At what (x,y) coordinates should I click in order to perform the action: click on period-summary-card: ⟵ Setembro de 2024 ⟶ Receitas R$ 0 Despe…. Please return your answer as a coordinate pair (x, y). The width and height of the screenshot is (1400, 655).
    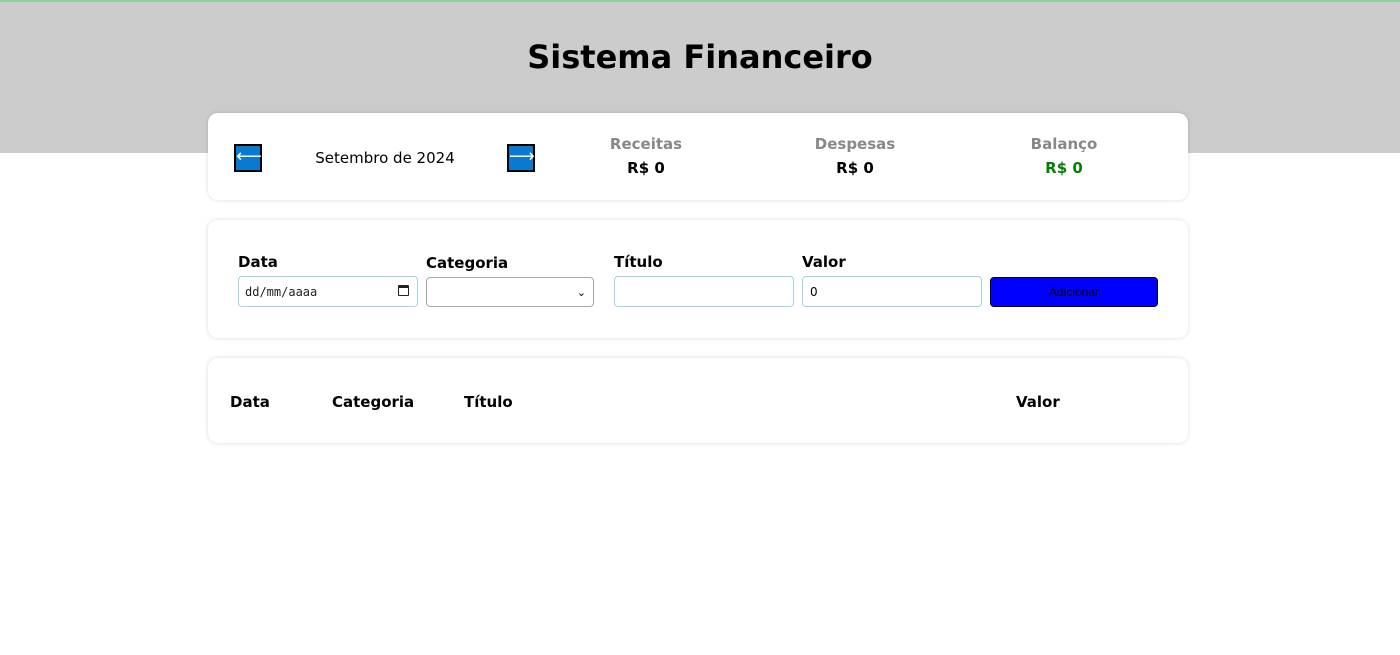
    Looking at the image, I should click on (698, 156).